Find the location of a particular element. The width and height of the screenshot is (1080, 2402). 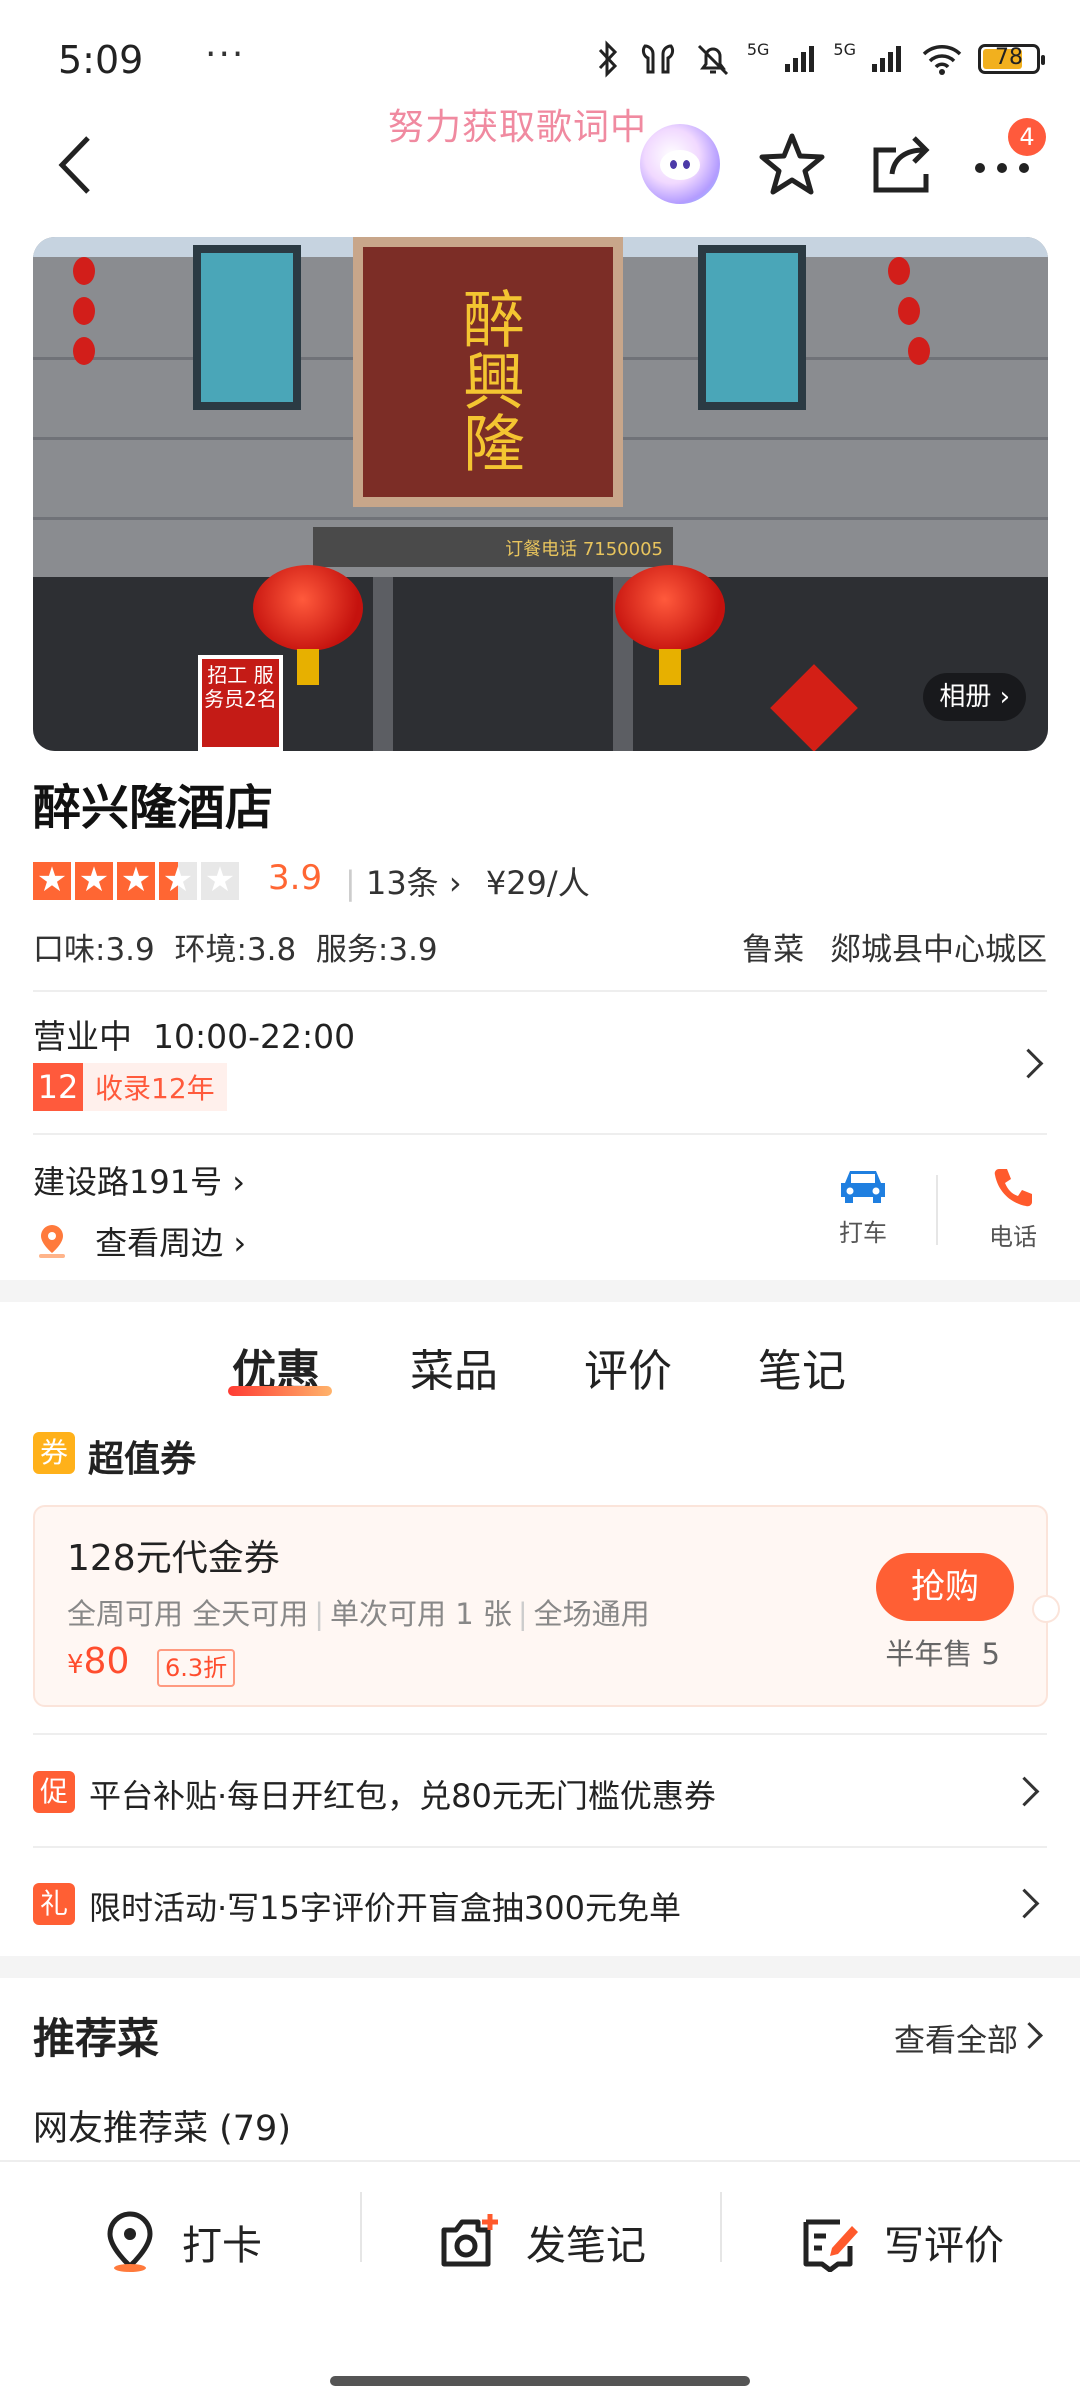

tab-dishes: 菜品 is located at coordinates (454, 1367).